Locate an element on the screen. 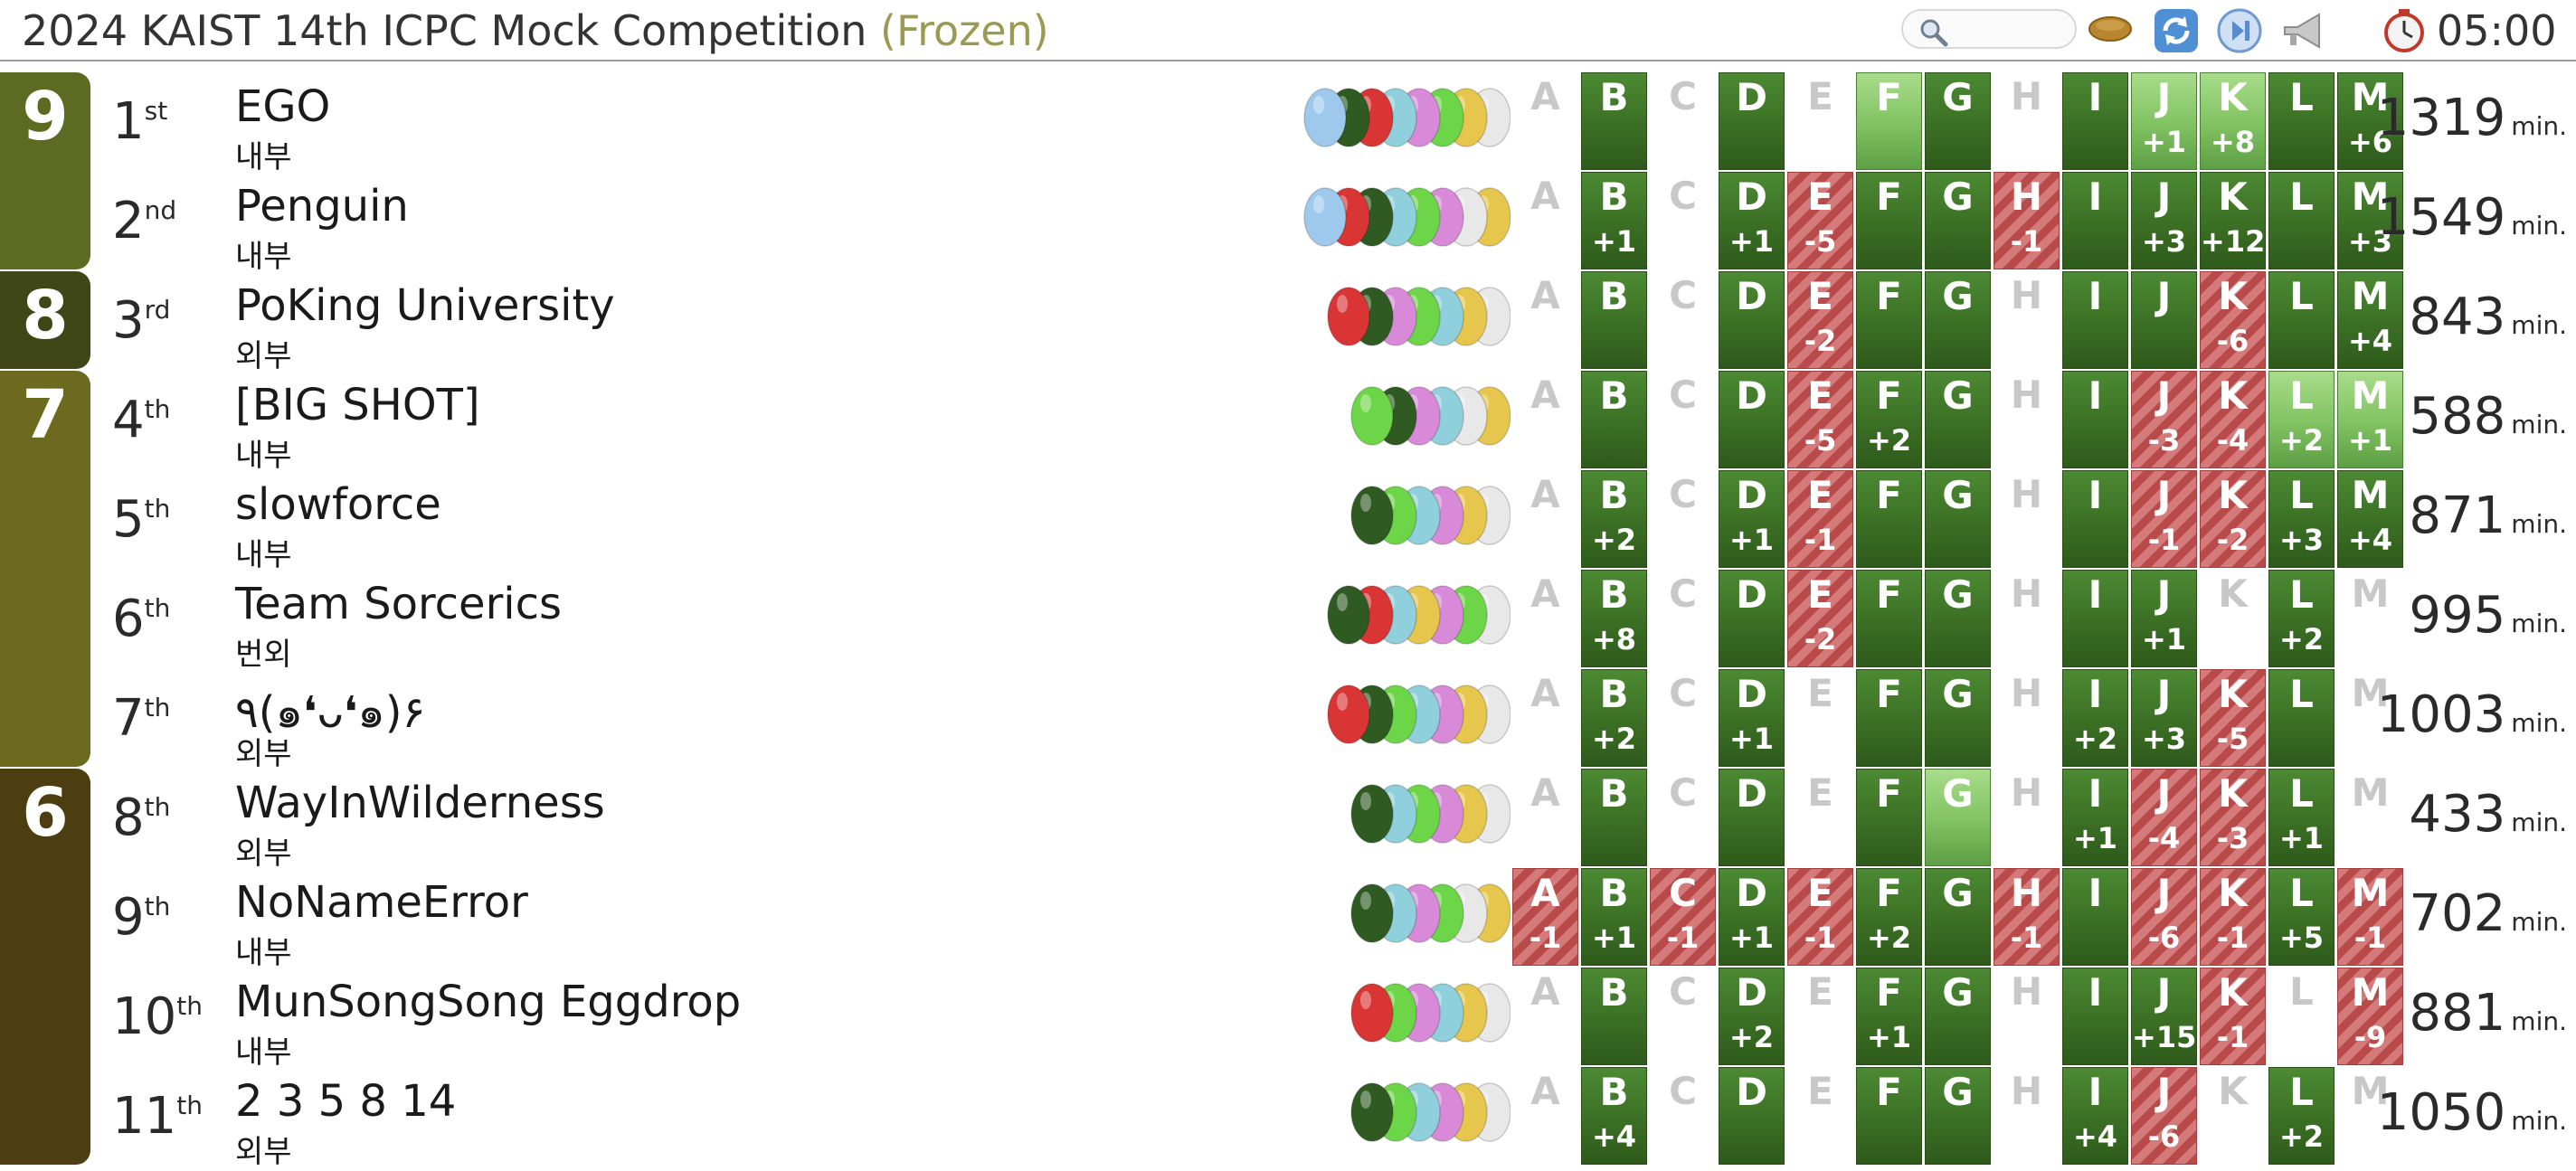 This screenshot has height=1171, width=2576. search-input is located at coordinates (1989, 29).